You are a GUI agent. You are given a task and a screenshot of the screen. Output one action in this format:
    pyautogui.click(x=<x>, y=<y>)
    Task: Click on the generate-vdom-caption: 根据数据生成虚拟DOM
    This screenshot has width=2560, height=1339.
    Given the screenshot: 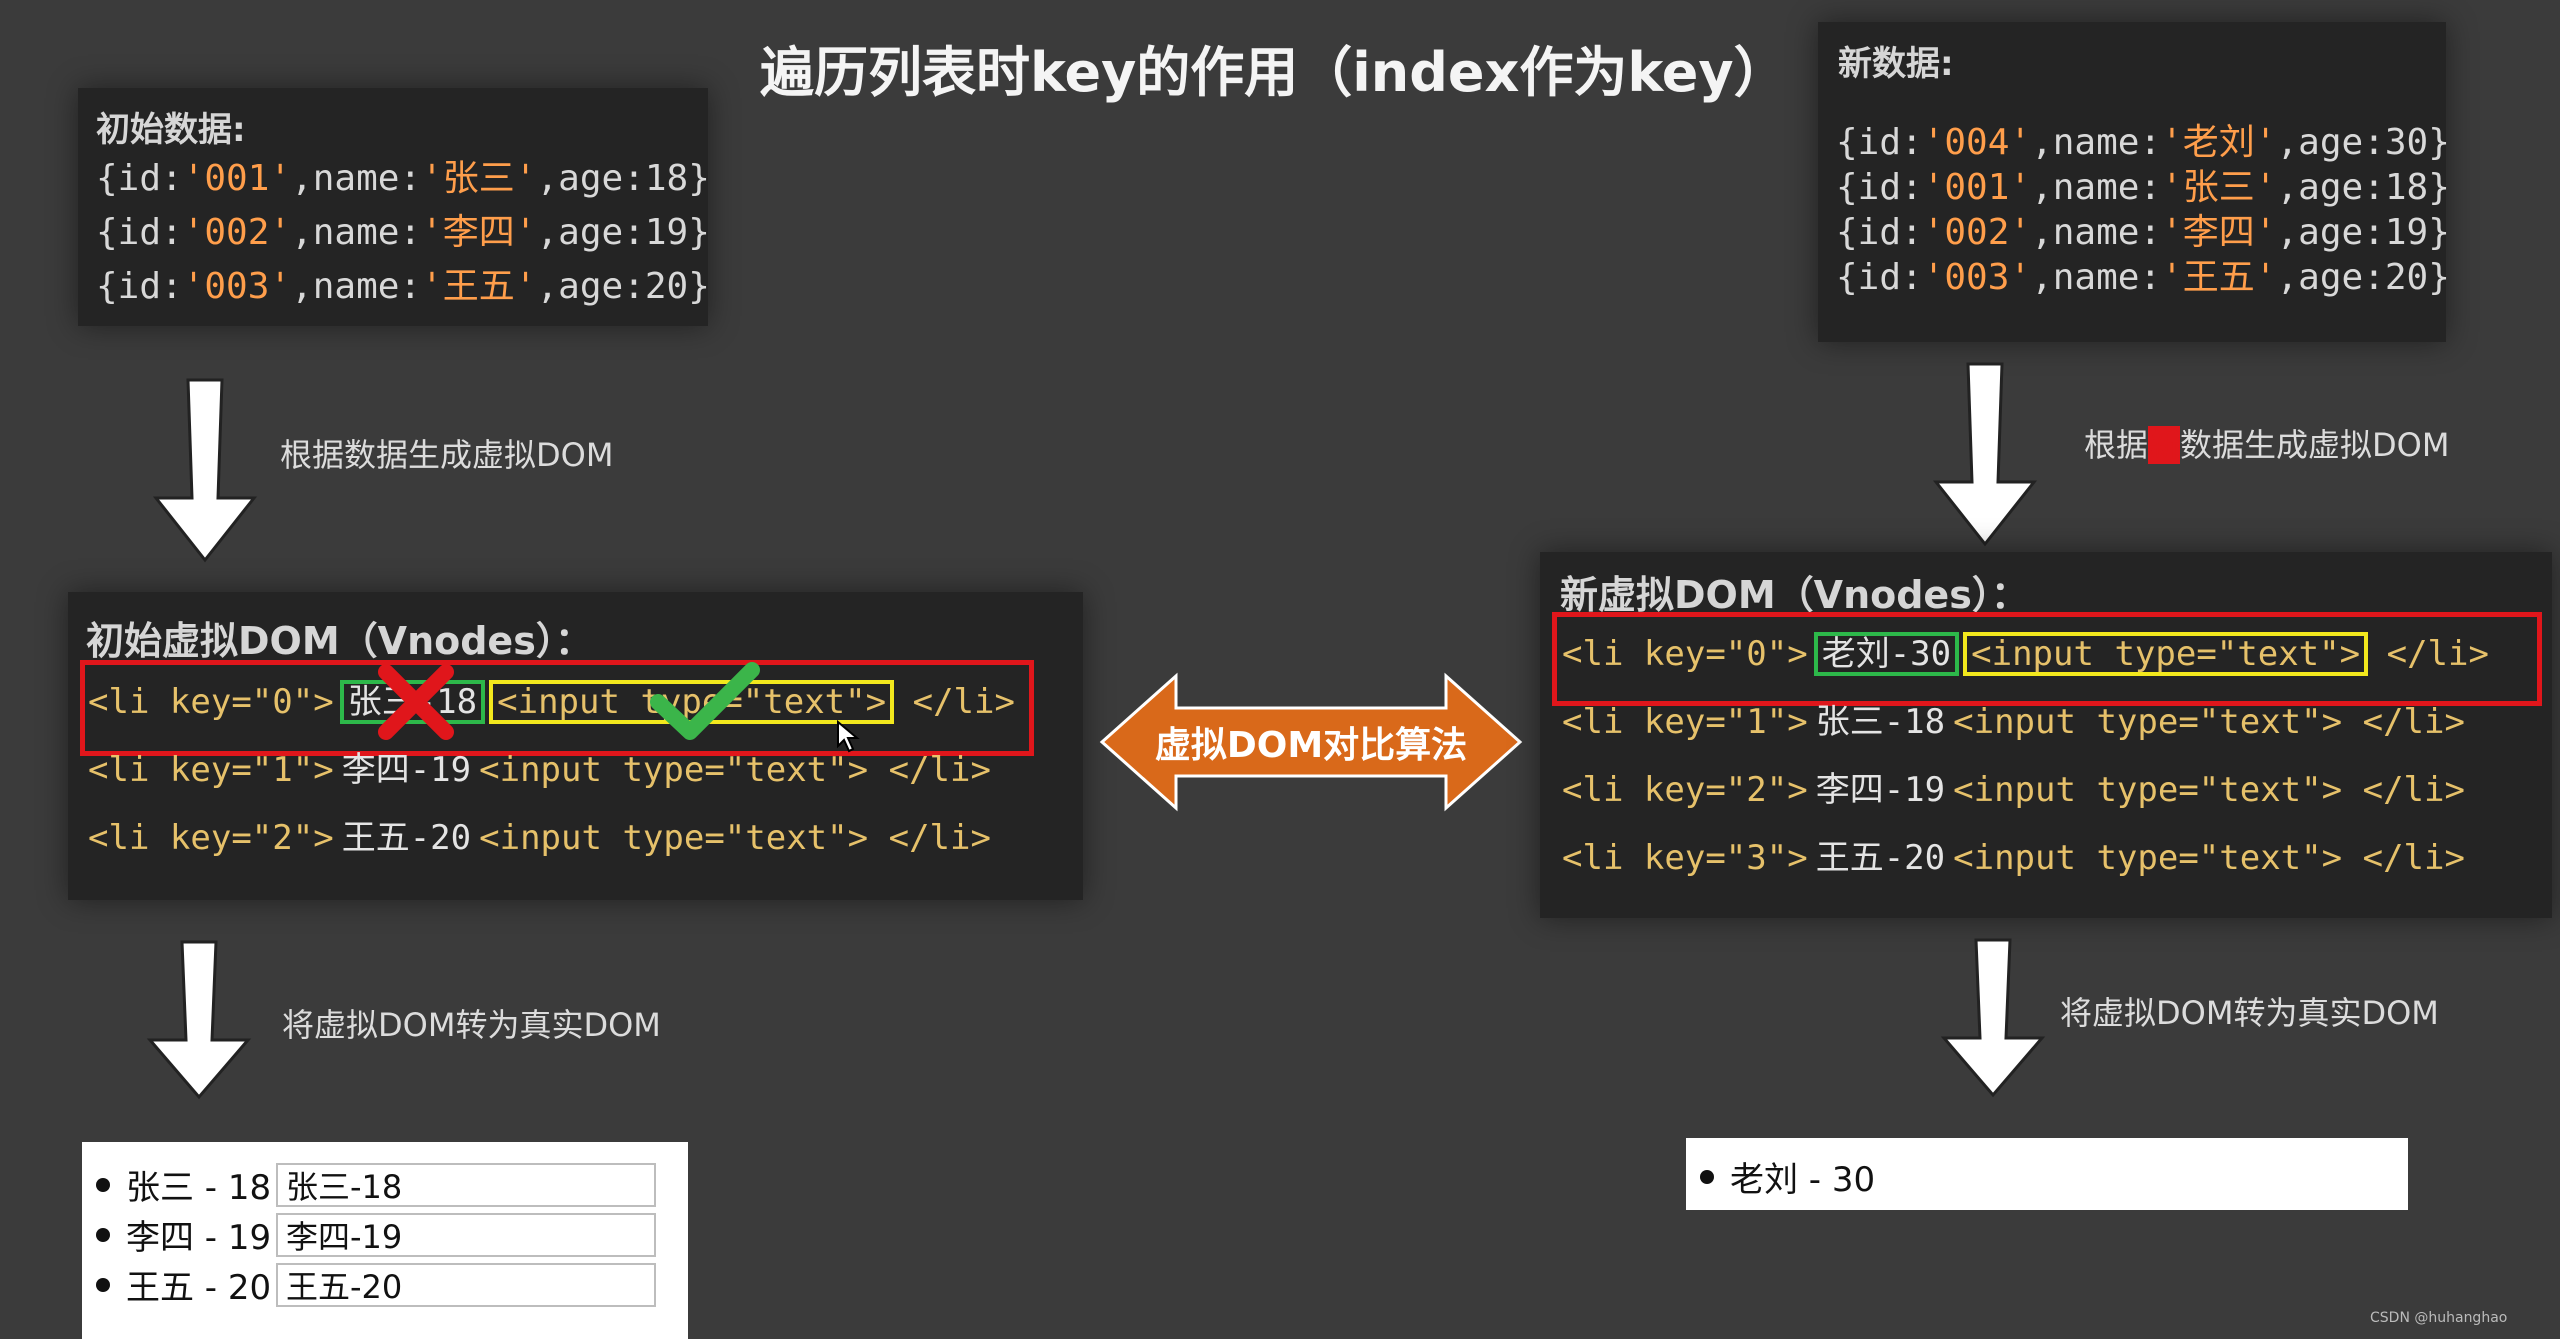 What is the action you would take?
    pyautogui.click(x=447, y=455)
    